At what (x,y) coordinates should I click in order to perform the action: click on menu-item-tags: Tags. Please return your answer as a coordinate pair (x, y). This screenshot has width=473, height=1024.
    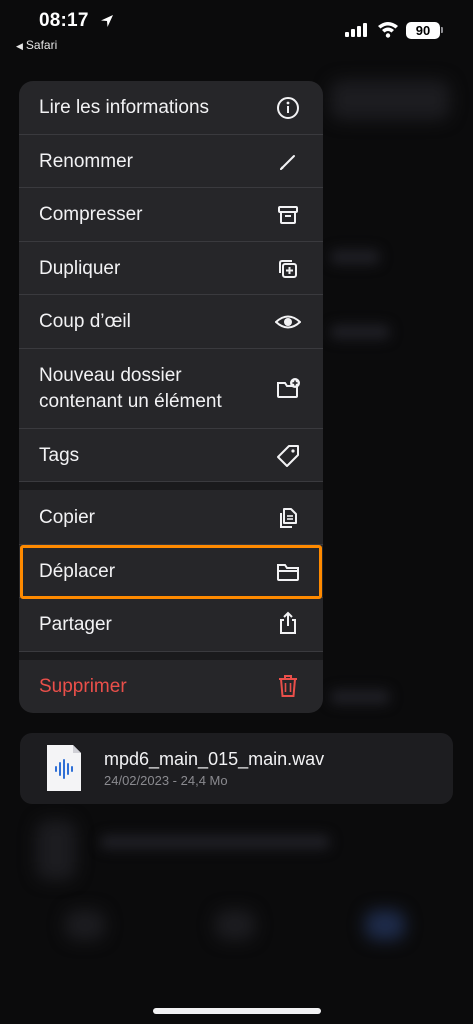
    Looking at the image, I should click on (171, 455).